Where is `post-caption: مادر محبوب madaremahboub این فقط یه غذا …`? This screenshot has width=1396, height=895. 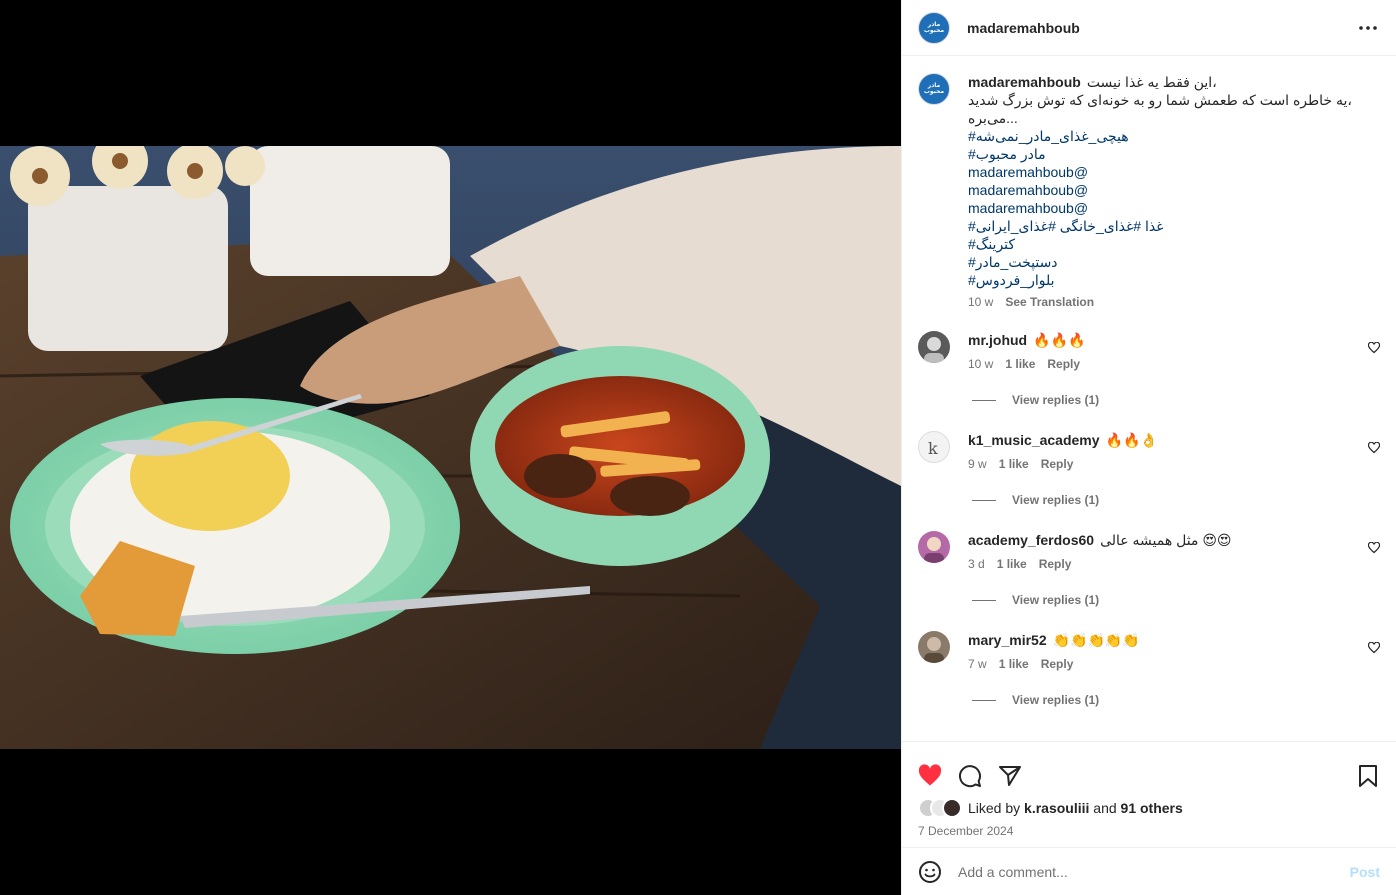 post-caption: مادر محبوب madaremahboub این فقط یه غذا … is located at coordinates (1149, 191).